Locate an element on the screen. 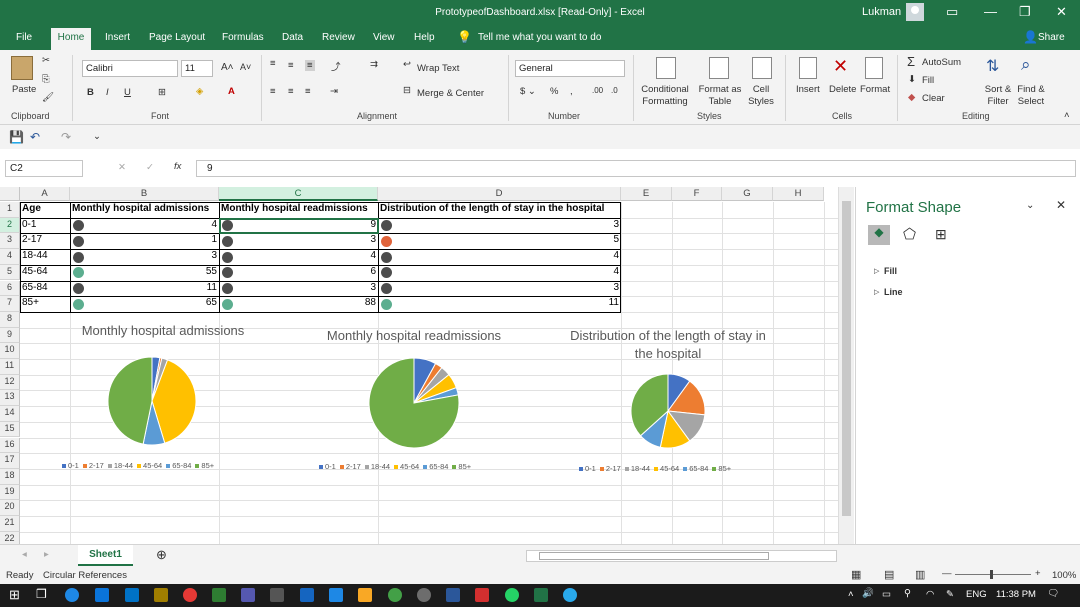  table-cell-value: 6 is located at coordinates (298, 274).